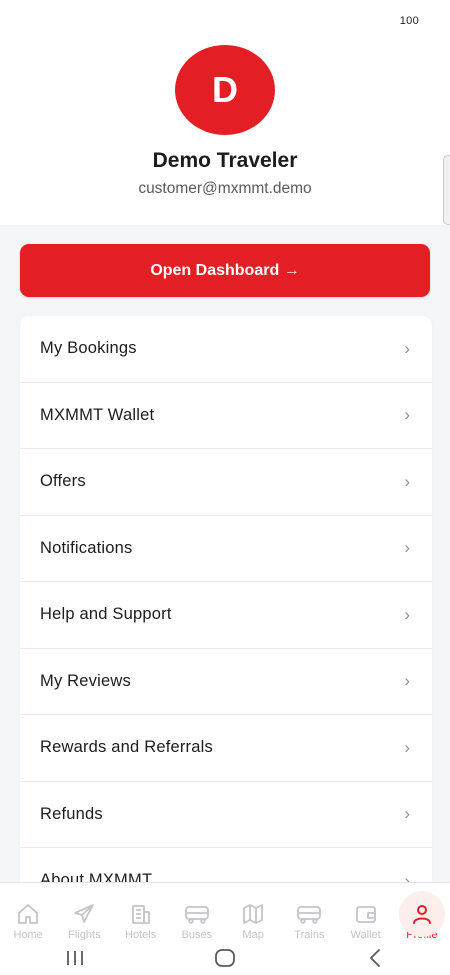  I want to click on menu-item-refunds: Refunds ›, so click(226, 815).